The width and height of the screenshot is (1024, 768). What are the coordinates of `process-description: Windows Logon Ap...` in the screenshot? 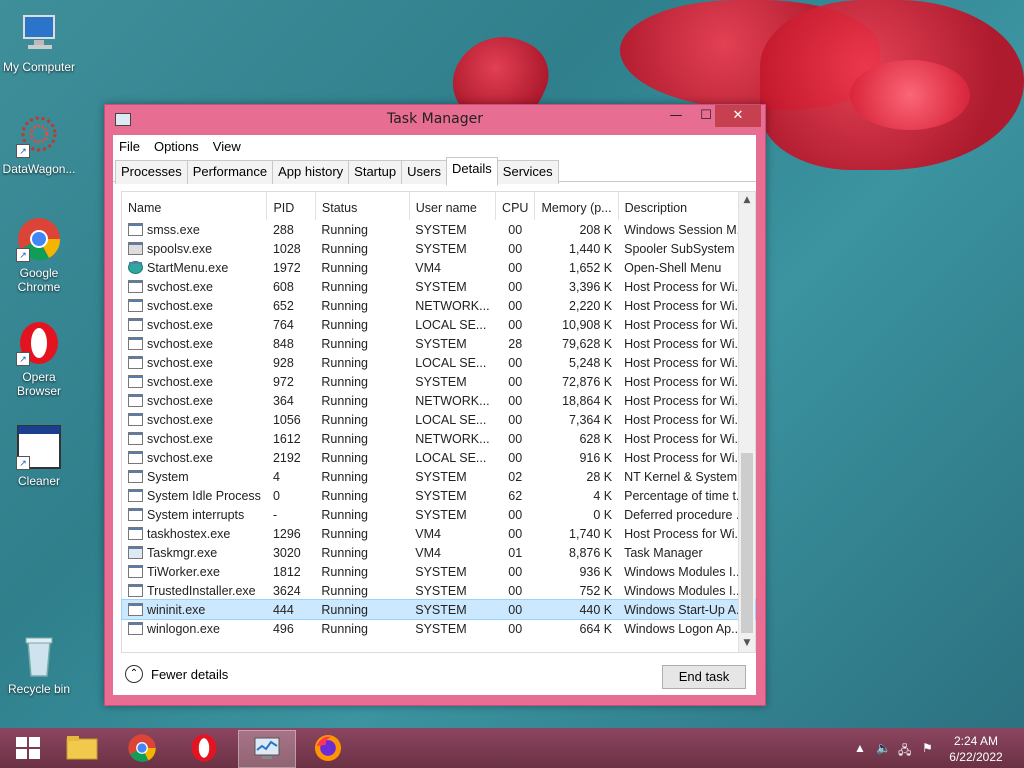 It's located at (683, 628).